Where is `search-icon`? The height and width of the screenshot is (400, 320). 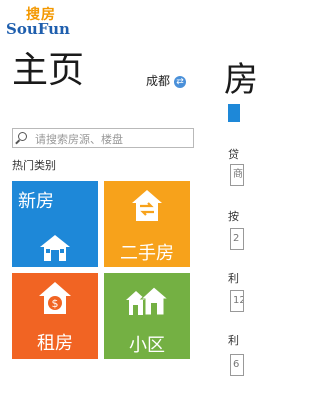 search-icon is located at coordinates (22, 136).